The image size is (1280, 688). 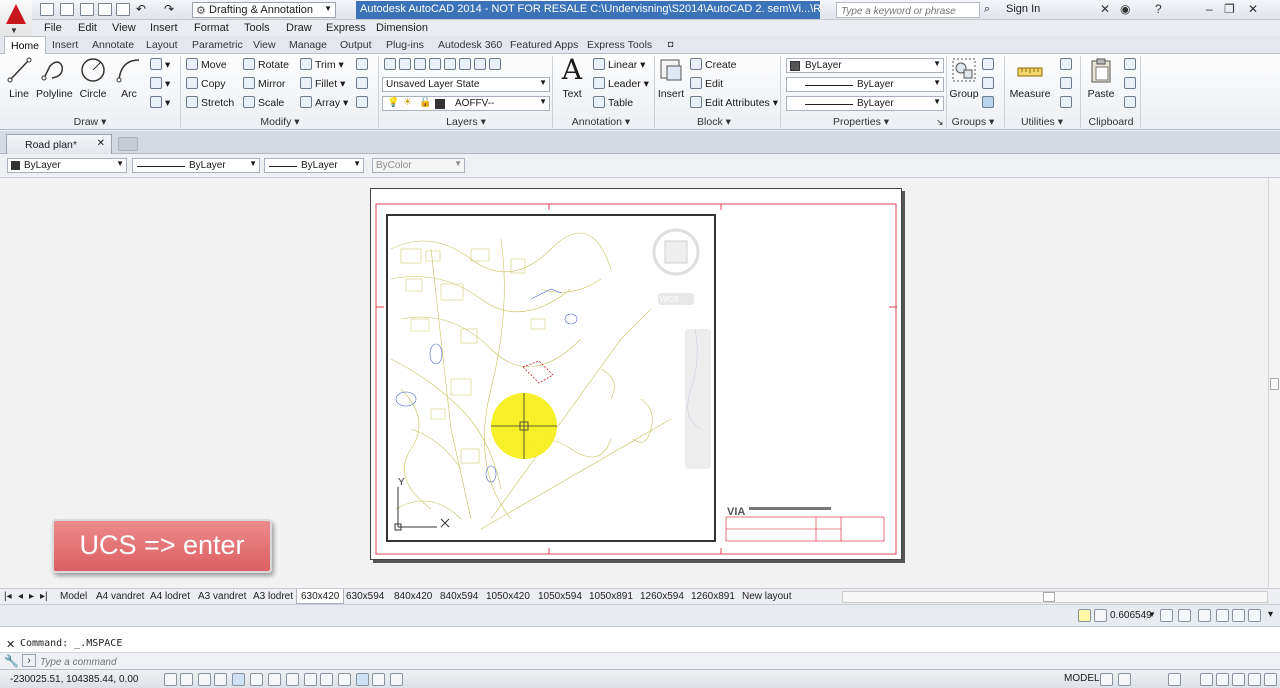 I want to click on quick-properties-icon, so click(x=378, y=679).